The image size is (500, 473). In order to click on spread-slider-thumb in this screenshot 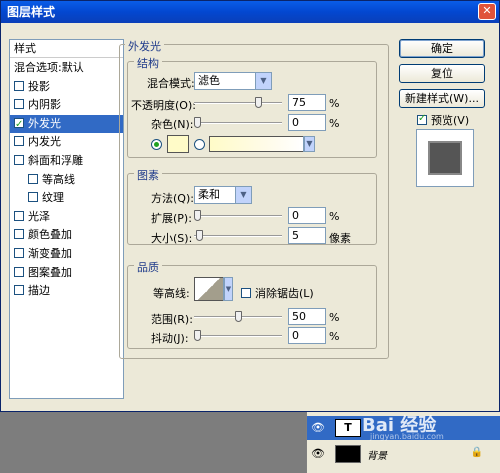, I will do `click(197, 215)`.